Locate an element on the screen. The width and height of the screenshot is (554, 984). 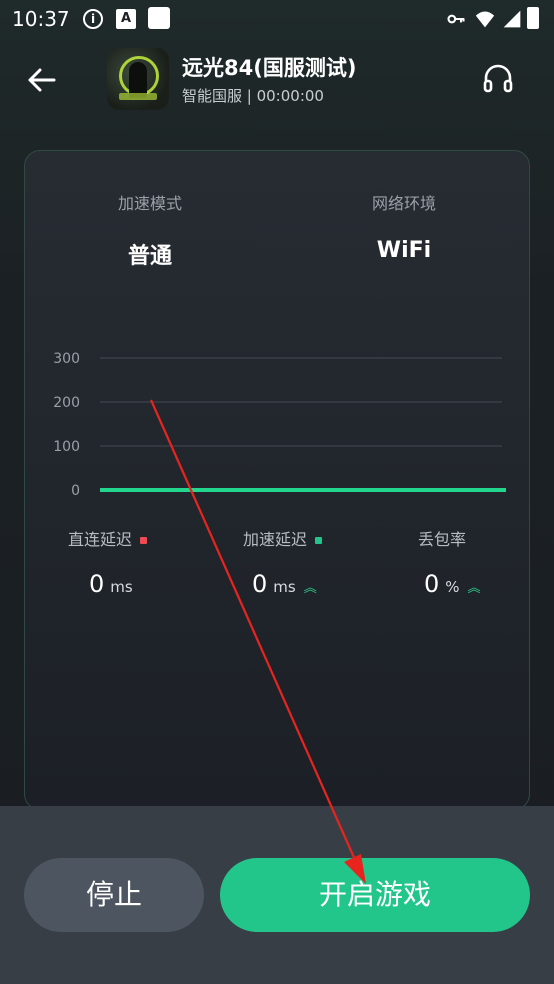
signal-icon is located at coordinates (512, 19).